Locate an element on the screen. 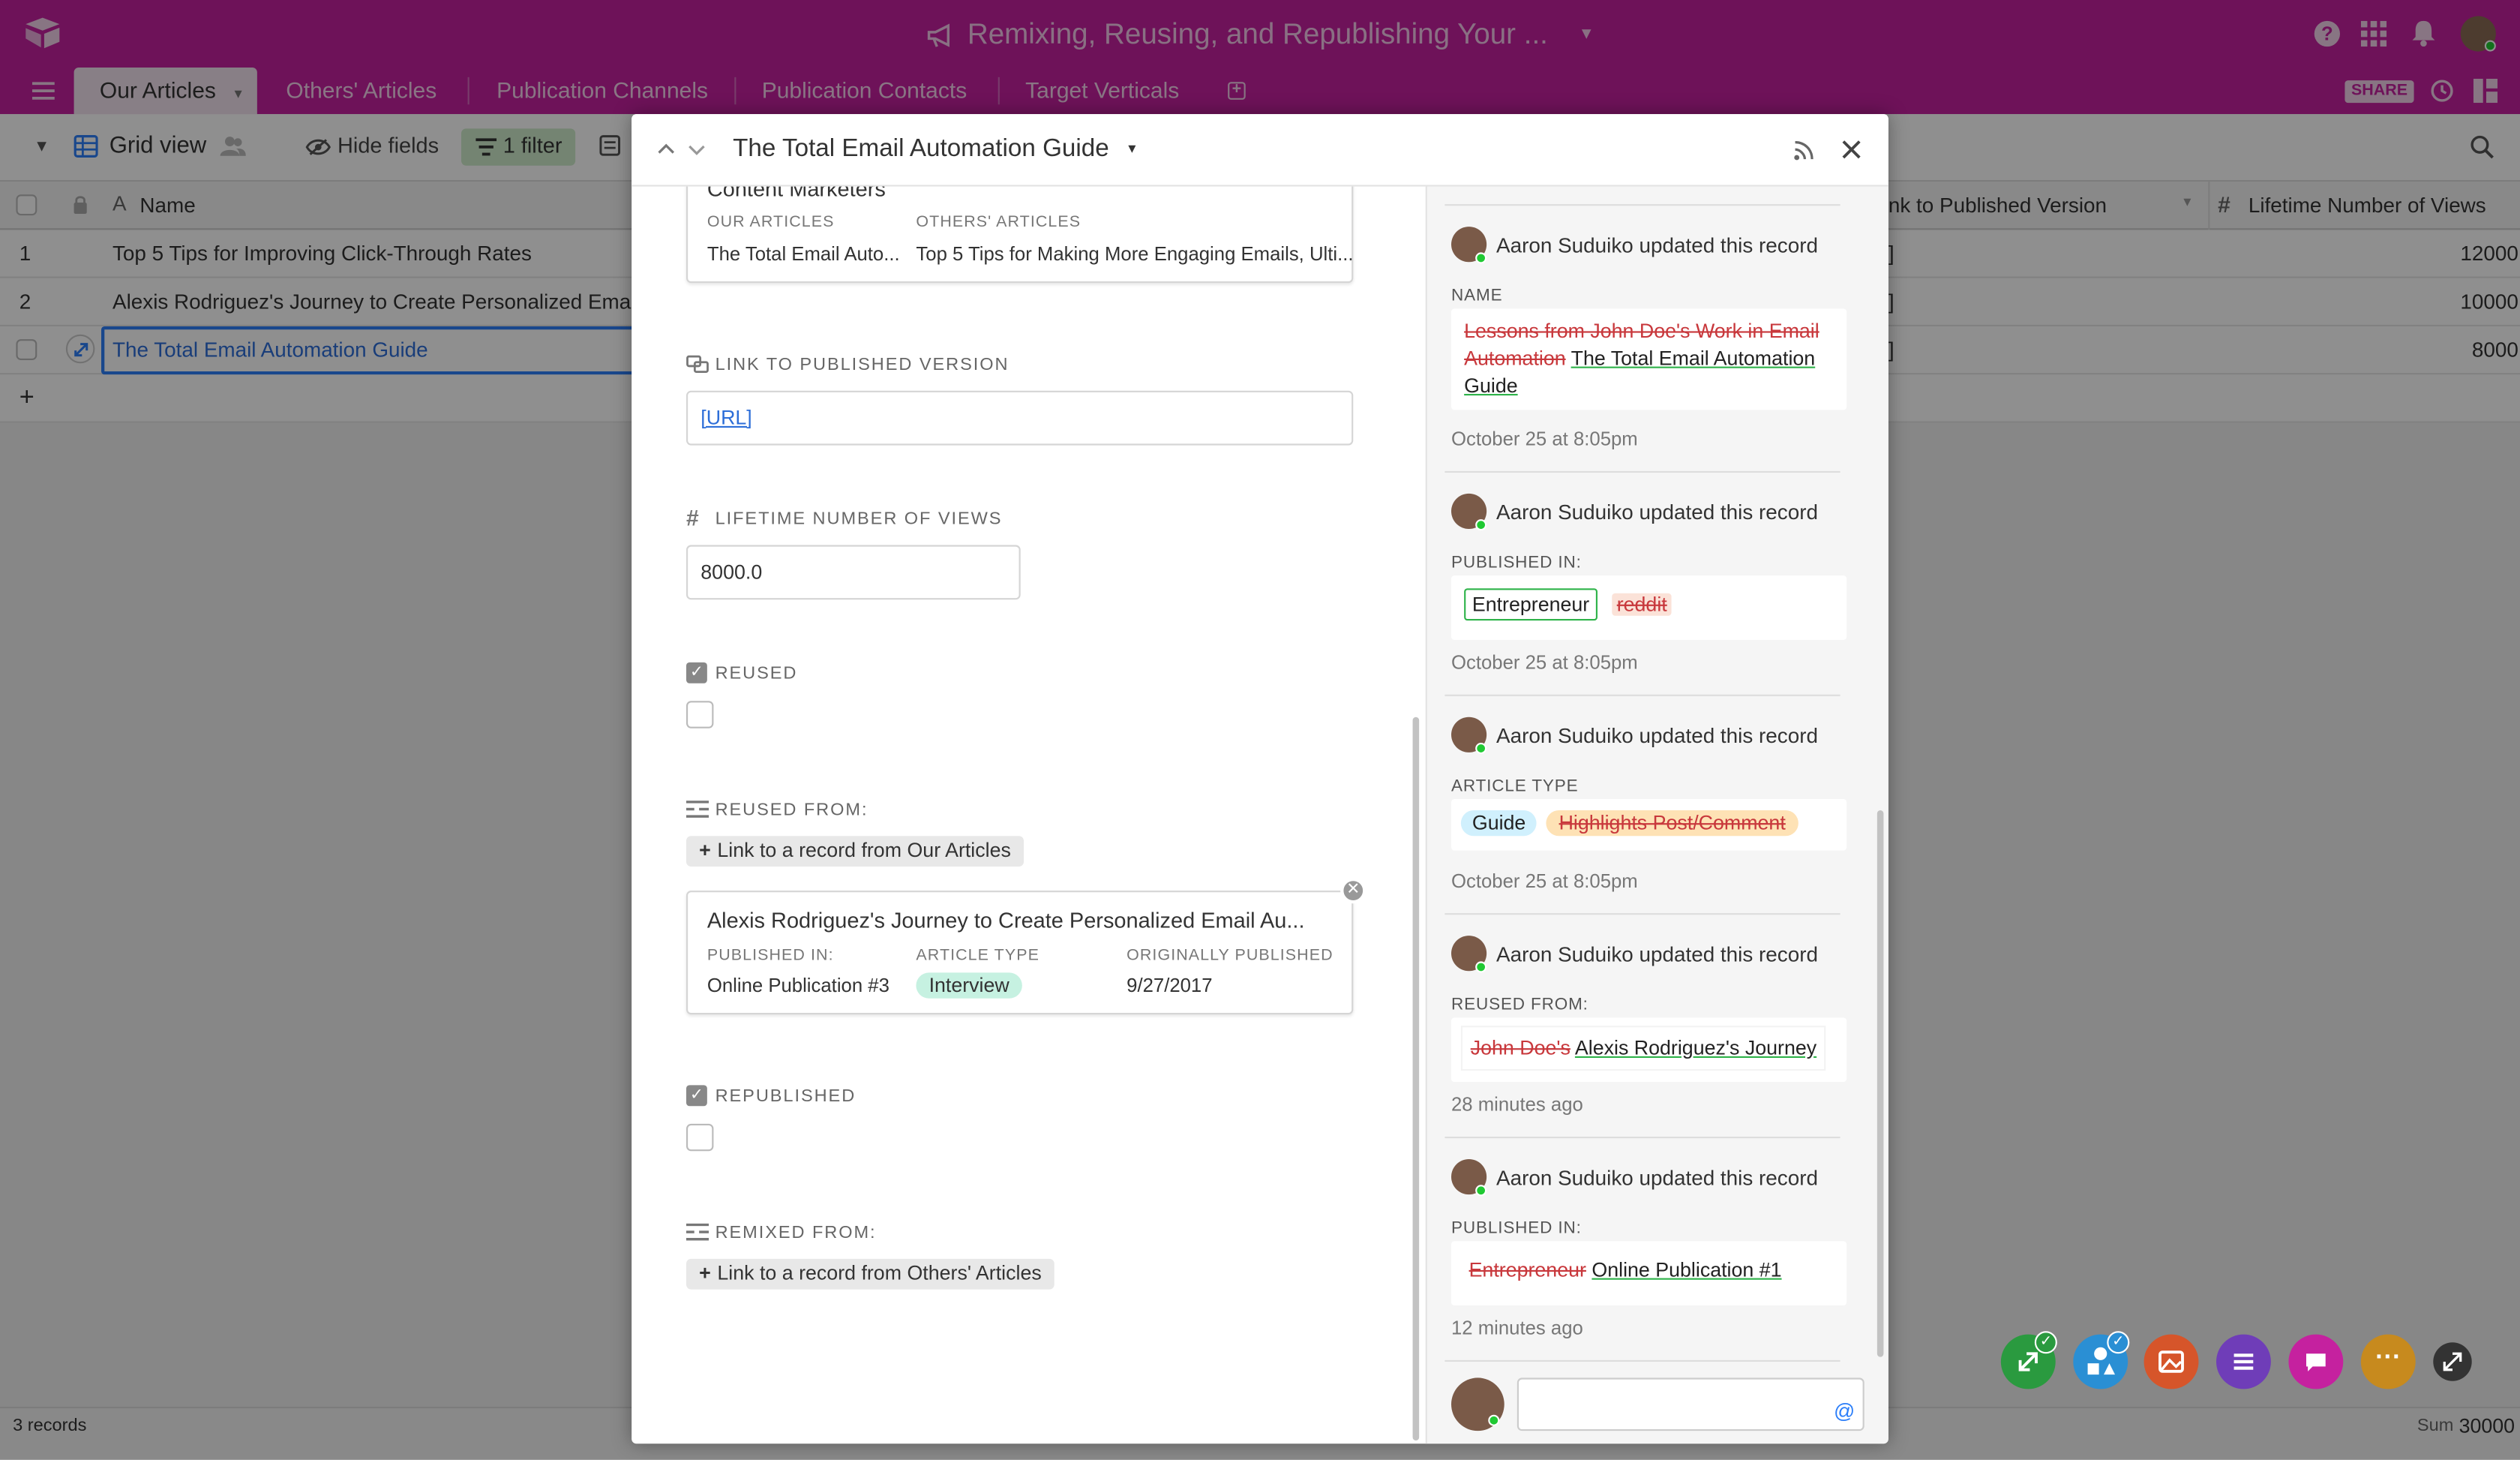 The height and width of the screenshot is (1460, 2520). views-field-label: LIFETIME NUMBER OF VIEWS is located at coordinates (859, 519).